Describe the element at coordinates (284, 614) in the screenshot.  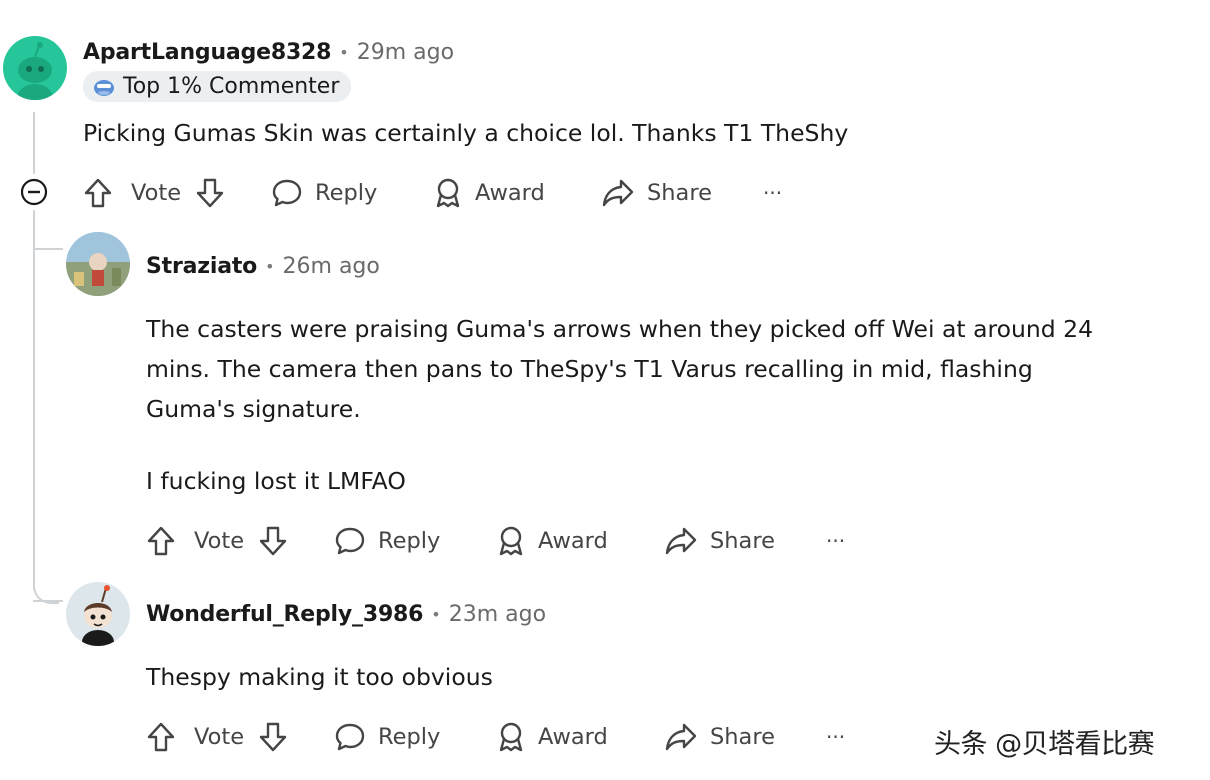
I see `username: Wonderful_Reply_3986` at that location.